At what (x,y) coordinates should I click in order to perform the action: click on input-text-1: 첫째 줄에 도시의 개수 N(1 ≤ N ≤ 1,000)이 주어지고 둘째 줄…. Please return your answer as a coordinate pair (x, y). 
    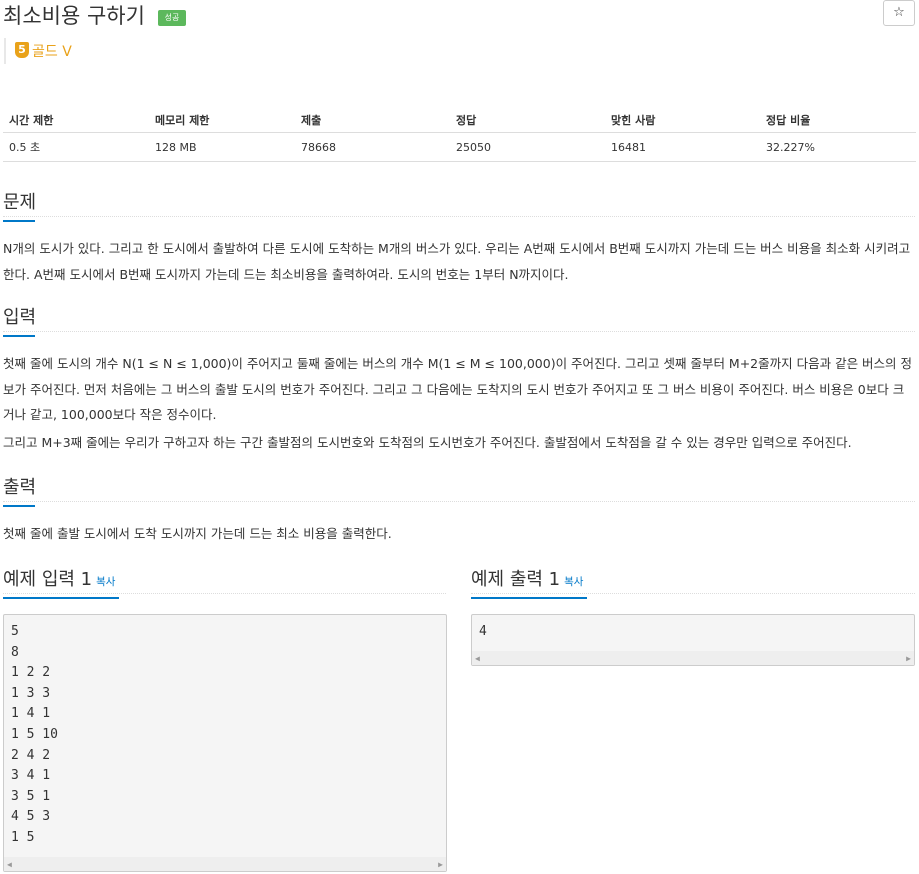
    Looking at the image, I should click on (458, 389).